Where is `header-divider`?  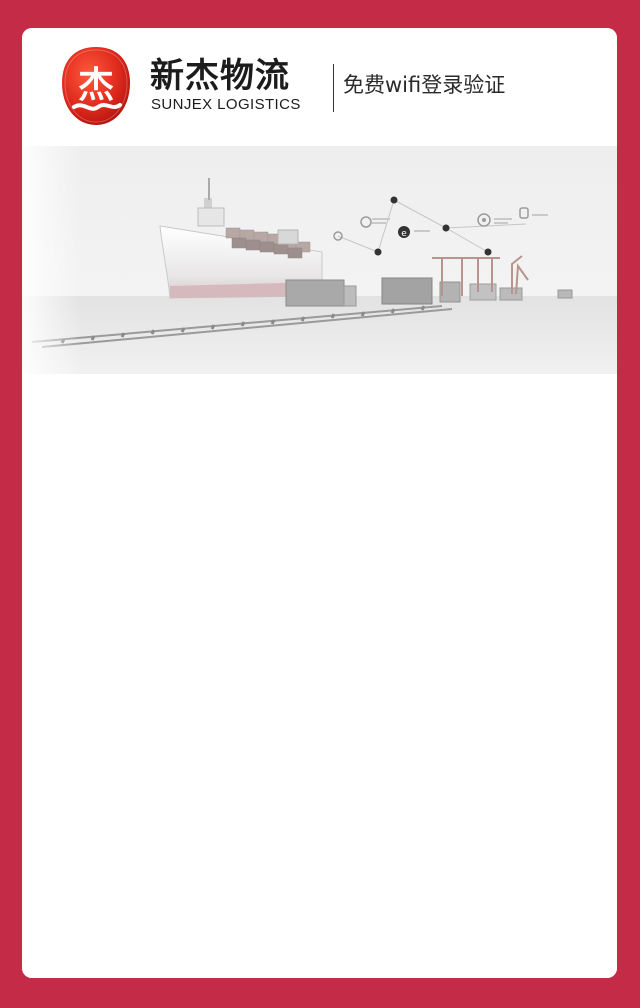 header-divider is located at coordinates (333, 88).